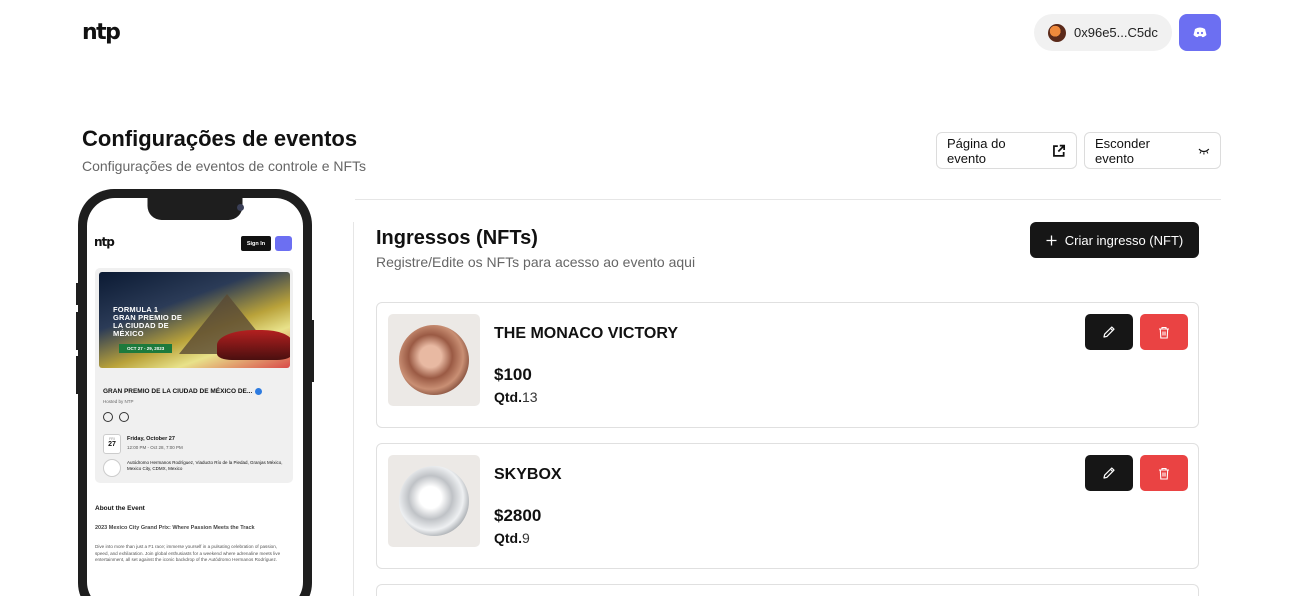 Image resolution: width=1296 pixels, height=596 pixels. What do you see at coordinates (1152, 150) in the screenshot?
I see `hide-event-button: Esconder evento` at bounding box center [1152, 150].